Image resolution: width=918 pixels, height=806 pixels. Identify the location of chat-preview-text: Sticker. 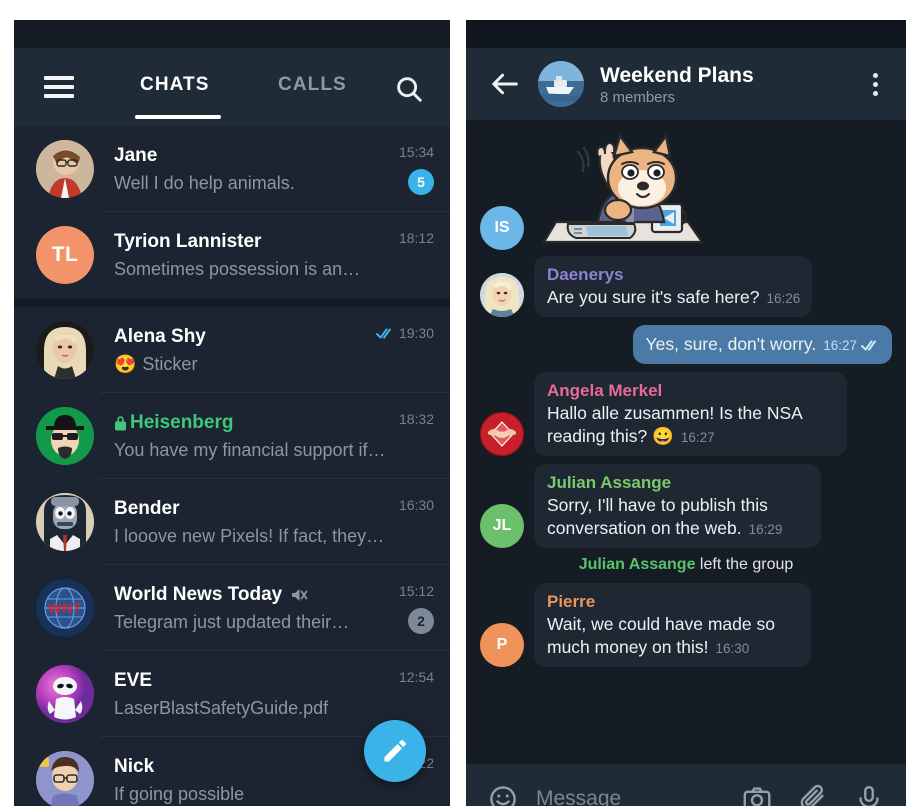
(170, 363).